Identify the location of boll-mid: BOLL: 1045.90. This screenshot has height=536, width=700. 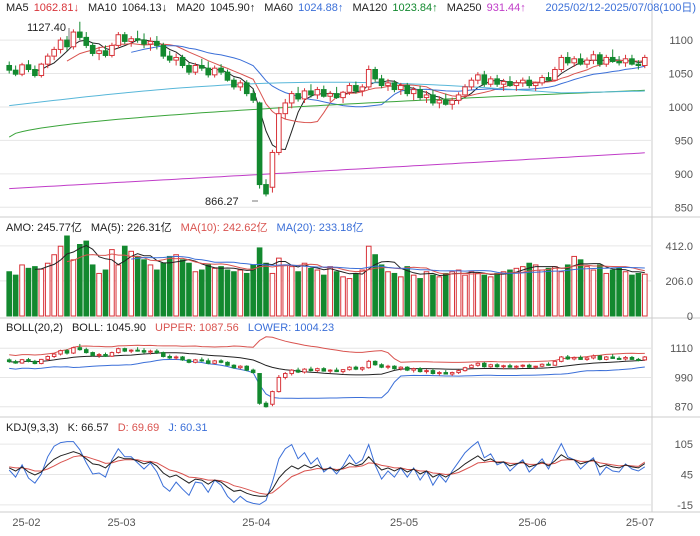
(109, 328).